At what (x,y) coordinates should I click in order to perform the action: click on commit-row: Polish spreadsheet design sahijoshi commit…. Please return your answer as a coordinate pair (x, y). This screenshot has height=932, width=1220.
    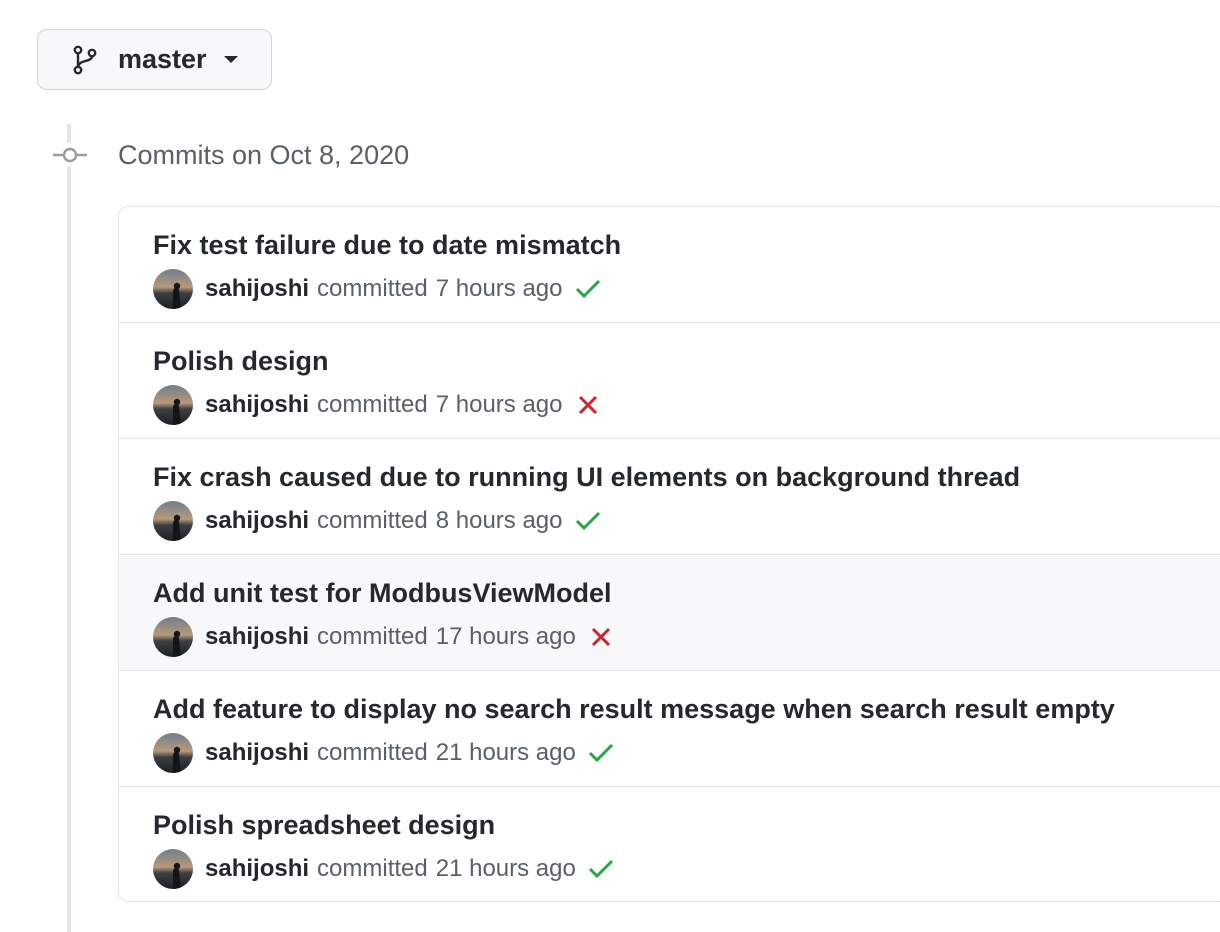
    Looking at the image, I should click on (669, 844).